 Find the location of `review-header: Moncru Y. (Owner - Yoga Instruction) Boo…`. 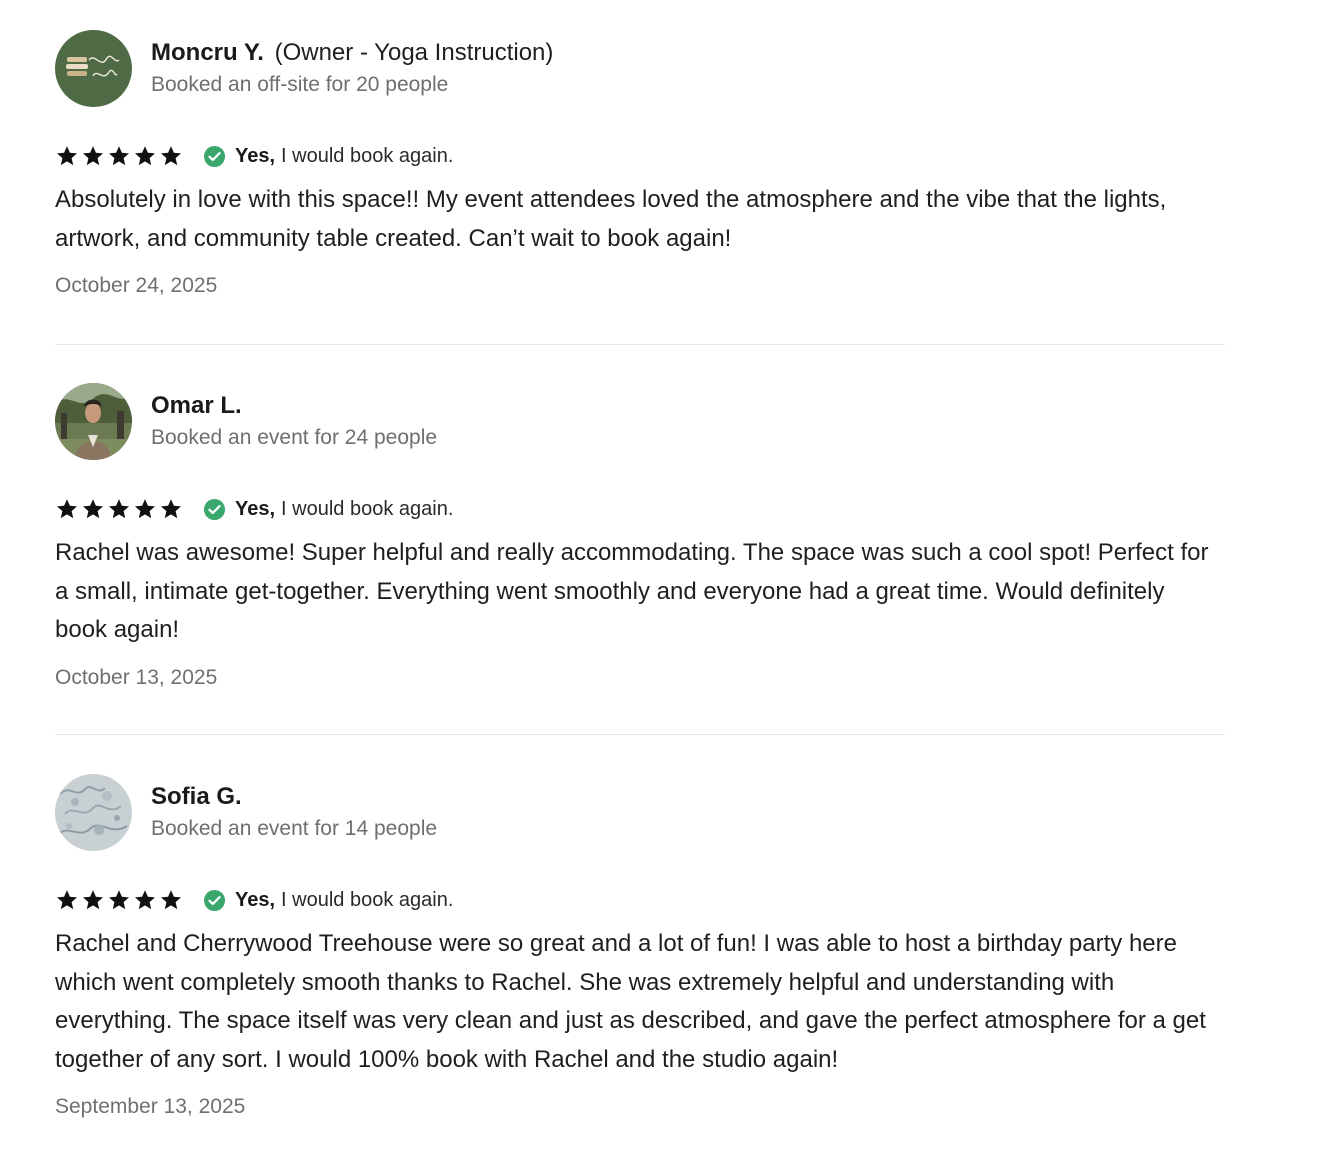

review-header: Moncru Y. (Owner - Yoga Instruction) Boo… is located at coordinates (640, 68).